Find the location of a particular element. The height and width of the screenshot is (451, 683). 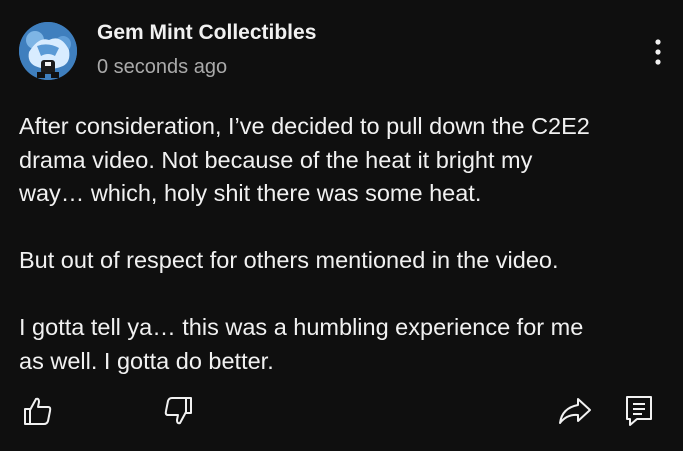

share-button is located at coordinates (575, 411).